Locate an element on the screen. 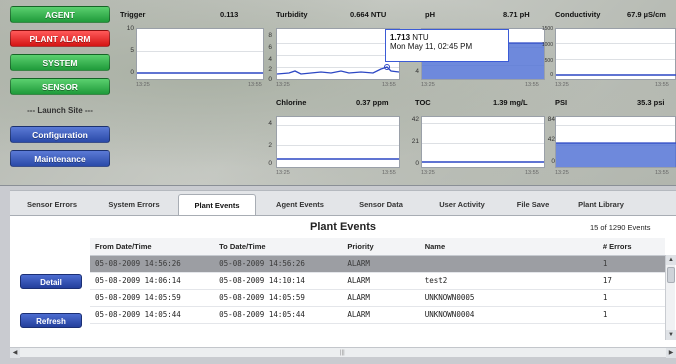  configuration-button: Configuration is located at coordinates (60, 134).